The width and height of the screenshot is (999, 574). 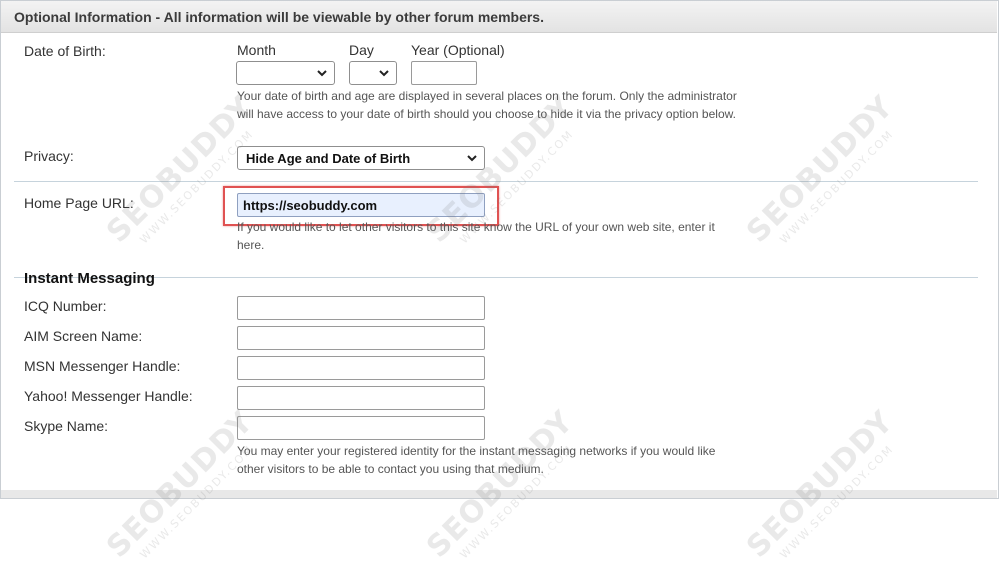 What do you see at coordinates (361, 398) in the screenshot?
I see `yahoo-input` at bounding box center [361, 398].